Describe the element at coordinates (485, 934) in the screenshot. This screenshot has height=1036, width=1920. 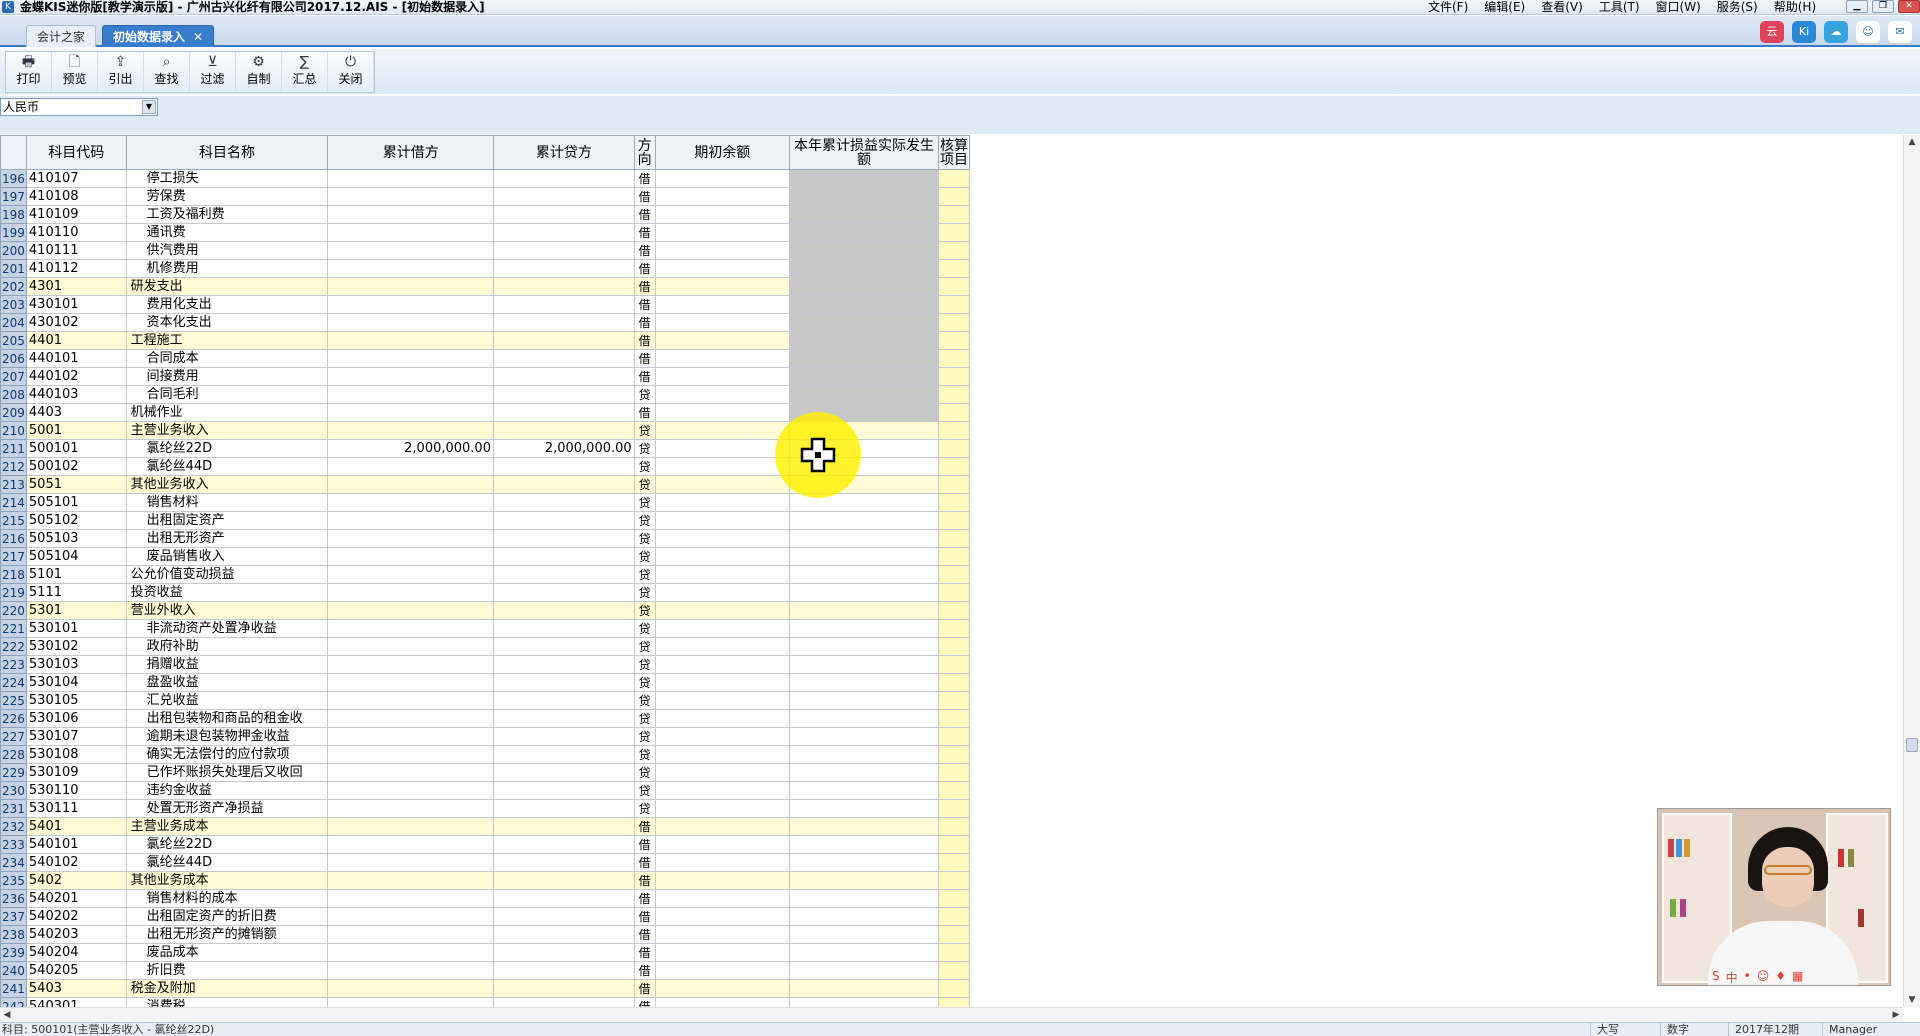
I see `table-row: 238 540203 出租无形资产的摊销额 借` at that location.